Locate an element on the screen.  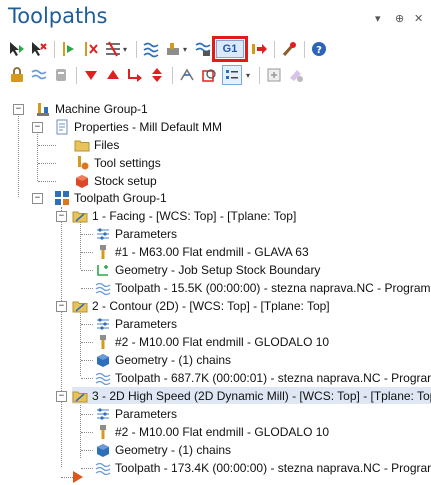
backplot-icon is located at coordinates (151, 49).